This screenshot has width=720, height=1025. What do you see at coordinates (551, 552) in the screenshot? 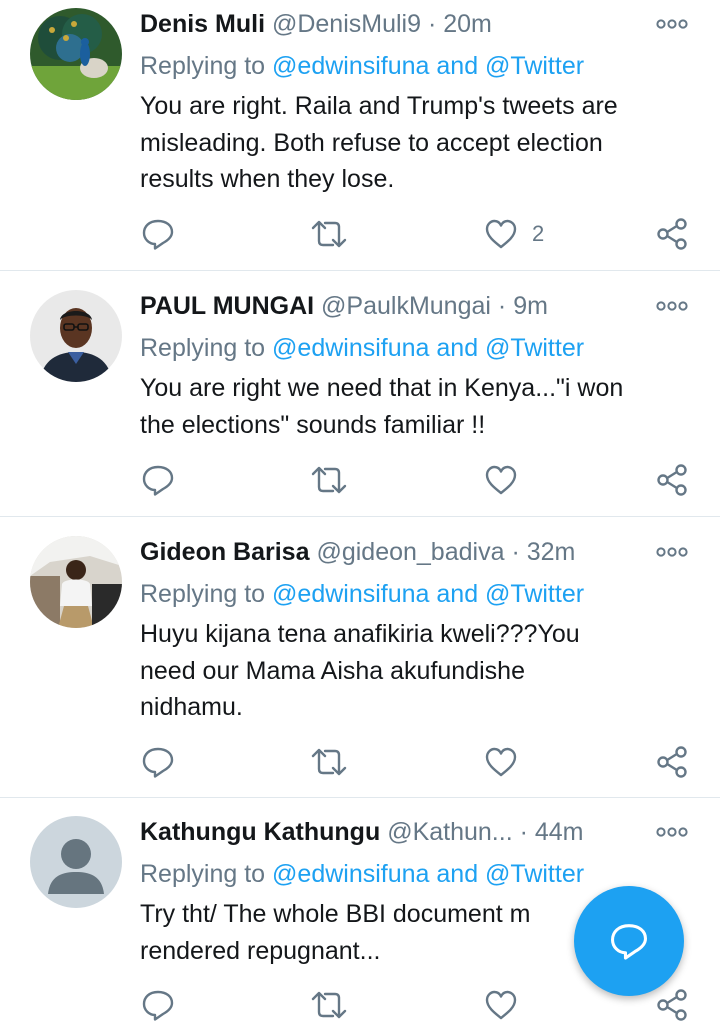
I see `timestamp: 32m` at bounding box center [551, 552].